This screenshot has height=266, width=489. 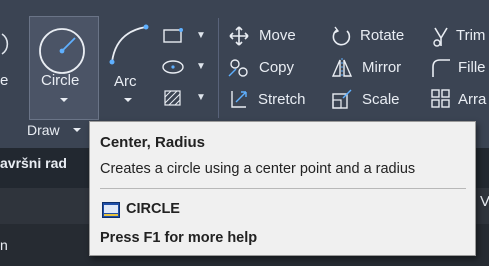 What do you see at coordinates (218, 68) in the screenshot?
I see `panel-separator` at bounding box center [218, 68].